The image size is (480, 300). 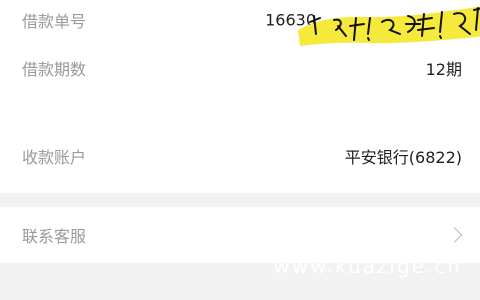 What do you see at coordinates (240, 235) in the screenshot?
I see `contact-support-row: 联系客服` at bounding box center [240, 235].